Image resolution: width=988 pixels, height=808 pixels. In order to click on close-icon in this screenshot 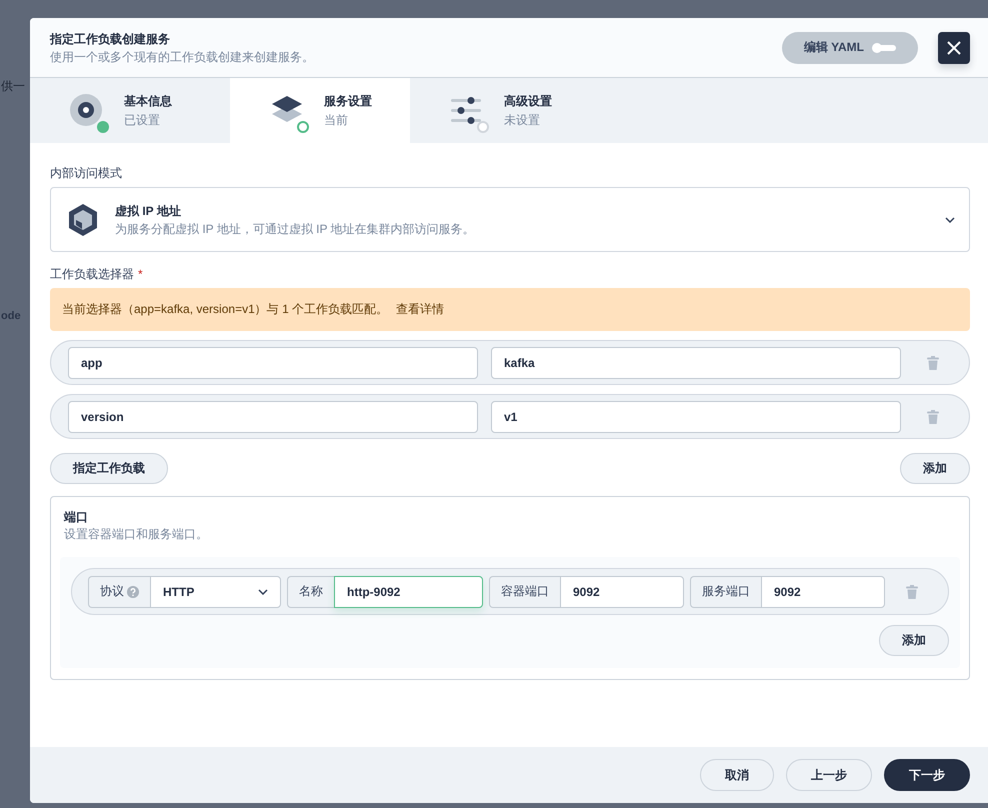, I will do `click(954, 47)`.